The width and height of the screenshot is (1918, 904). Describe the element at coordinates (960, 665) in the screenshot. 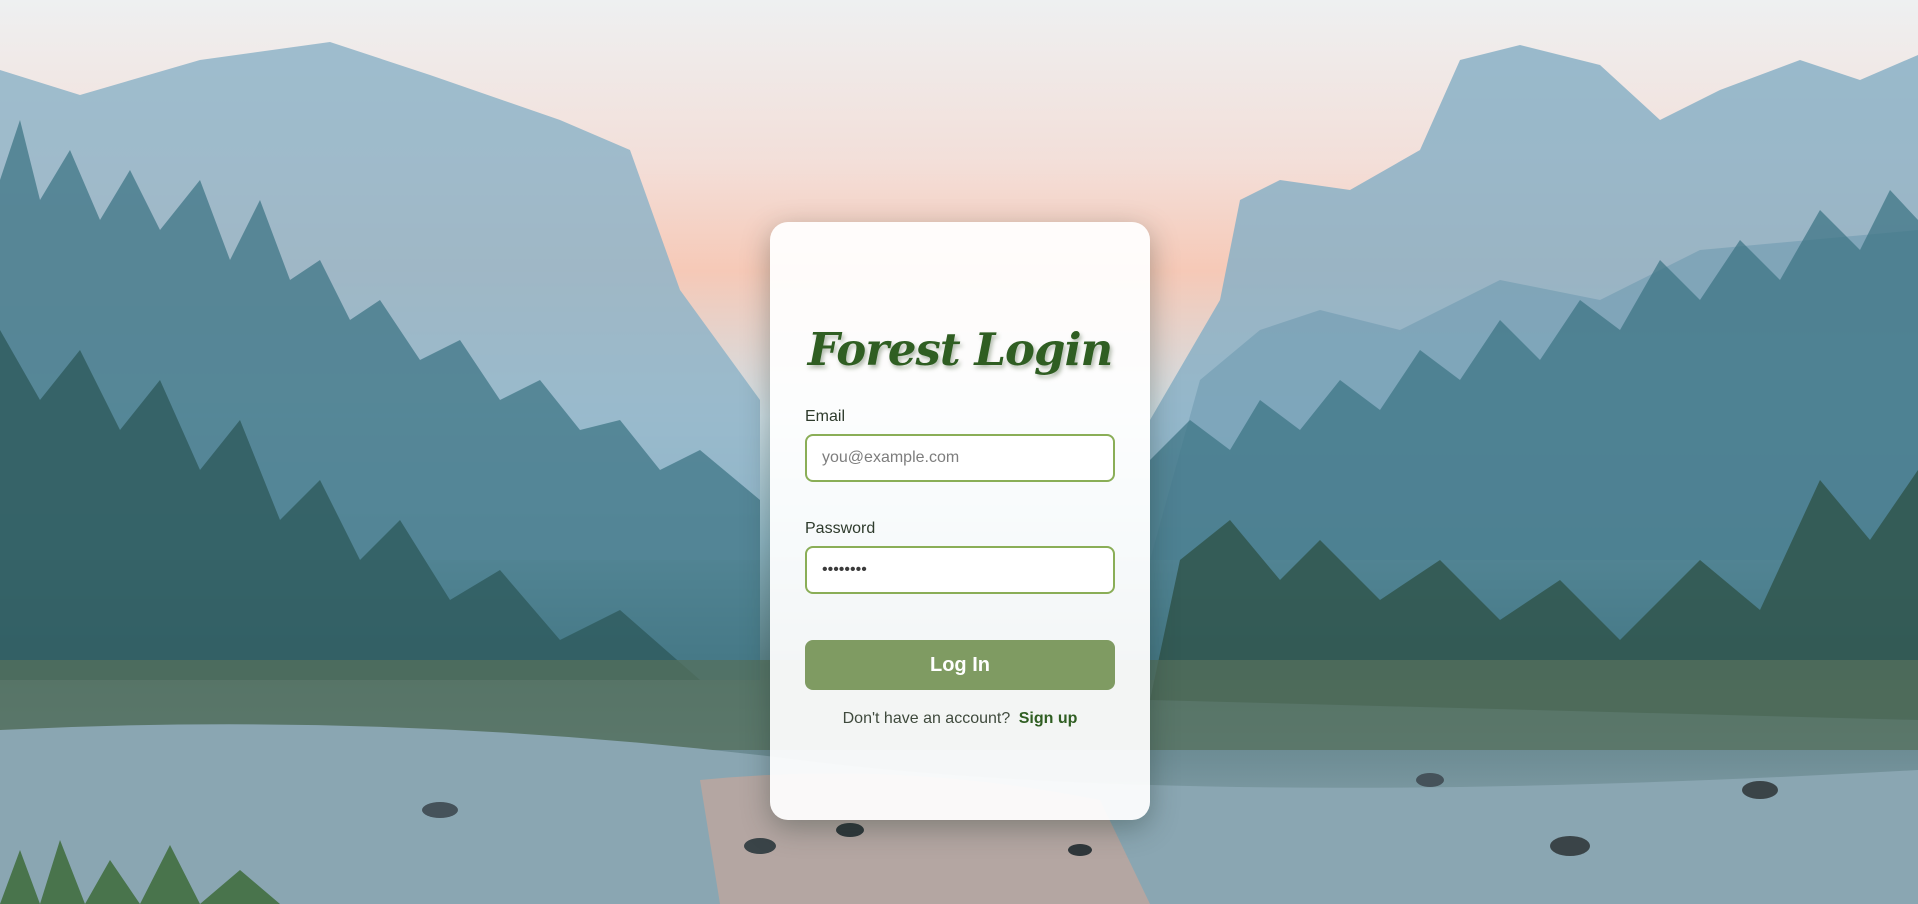

I see `login-button: Log In` at that location.